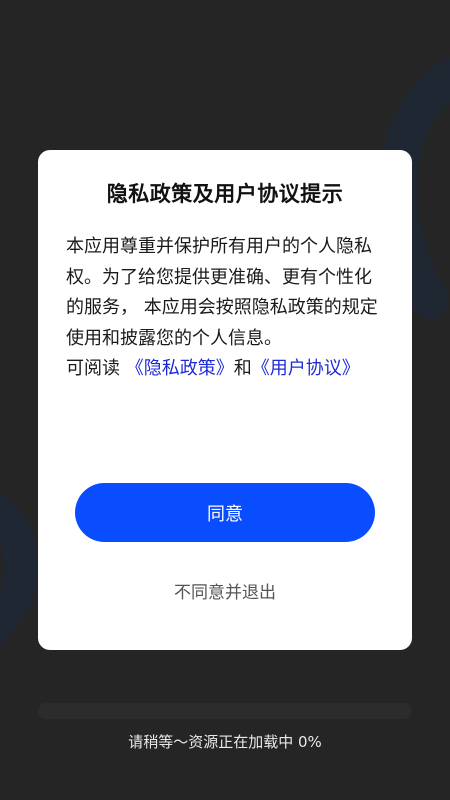 Image resolution: width=450 pixels, height=800 pixels. What do you see at coordinates (225, 194) in the screenshot?
I see `dialog-title: 隐私政策及用户协议提示` at bounding box center [225, 194].